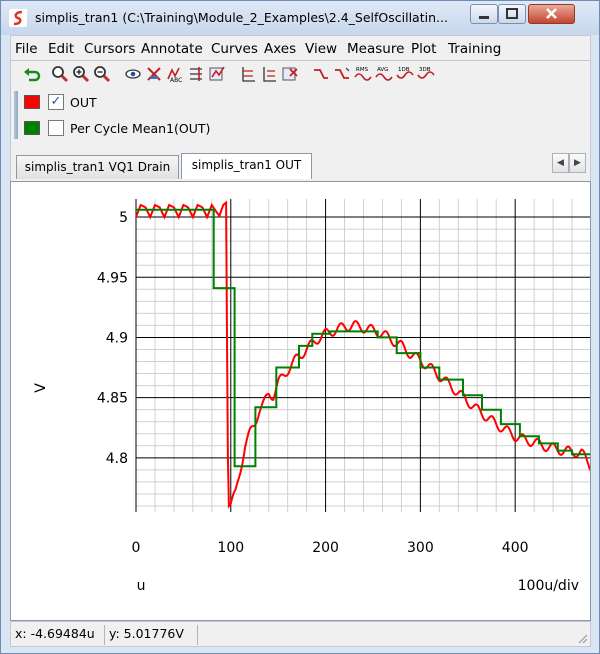  What do you see at coordinates (234, 49) in the screenshot?
I see `menu-curves: Curves` at bounding box center [234, 49].